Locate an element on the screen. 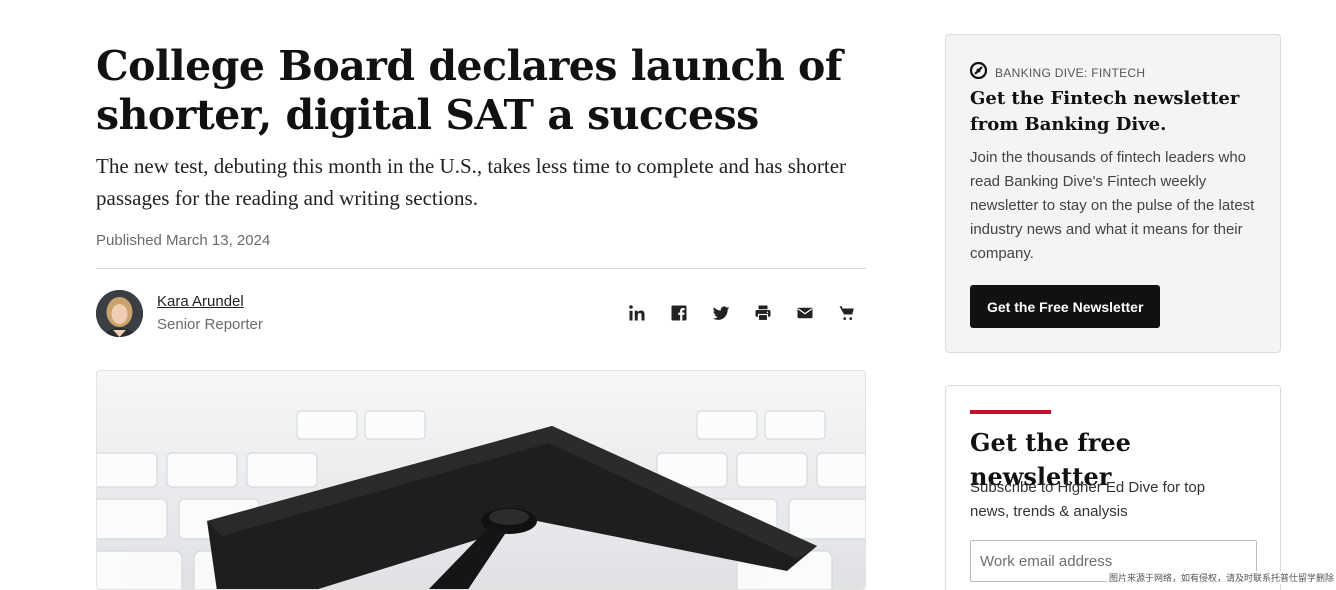 Image resolution: width=1336 pixels, height=590 pixels. email-icon is located at coordinates (805, 313).